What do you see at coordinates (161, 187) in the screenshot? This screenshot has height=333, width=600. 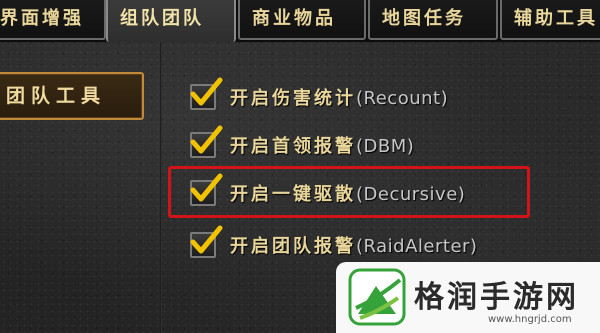 I see `panel-divider` at bounding box center [161, 187].